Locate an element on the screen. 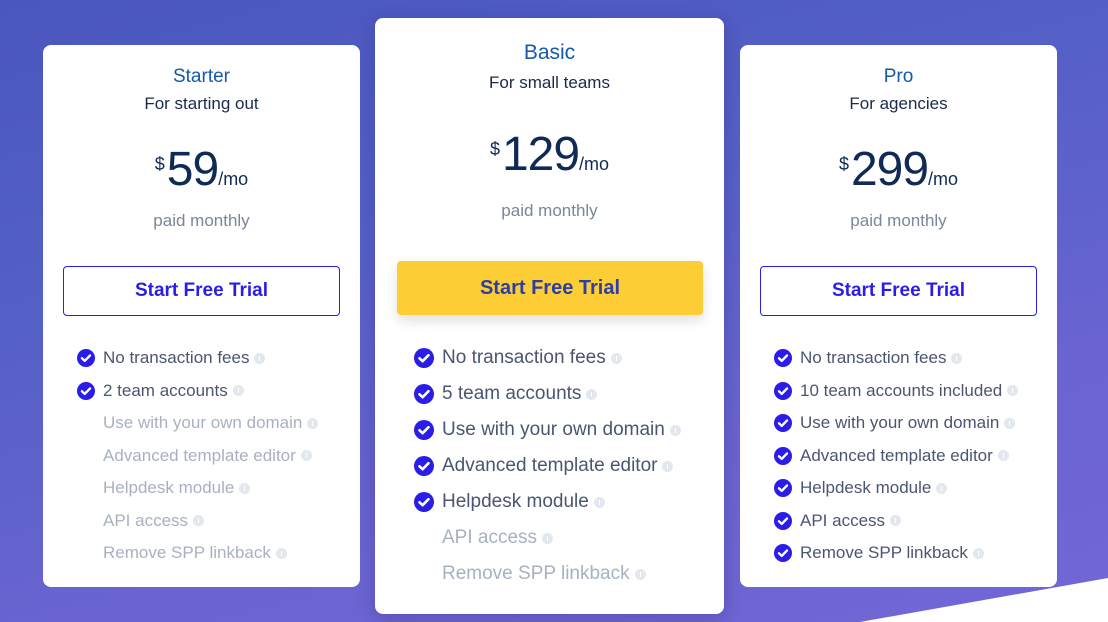 Image resolution: width=1108 pixels, height=622 pixels. price-amount: 129 is located at coordinates (540, 154).